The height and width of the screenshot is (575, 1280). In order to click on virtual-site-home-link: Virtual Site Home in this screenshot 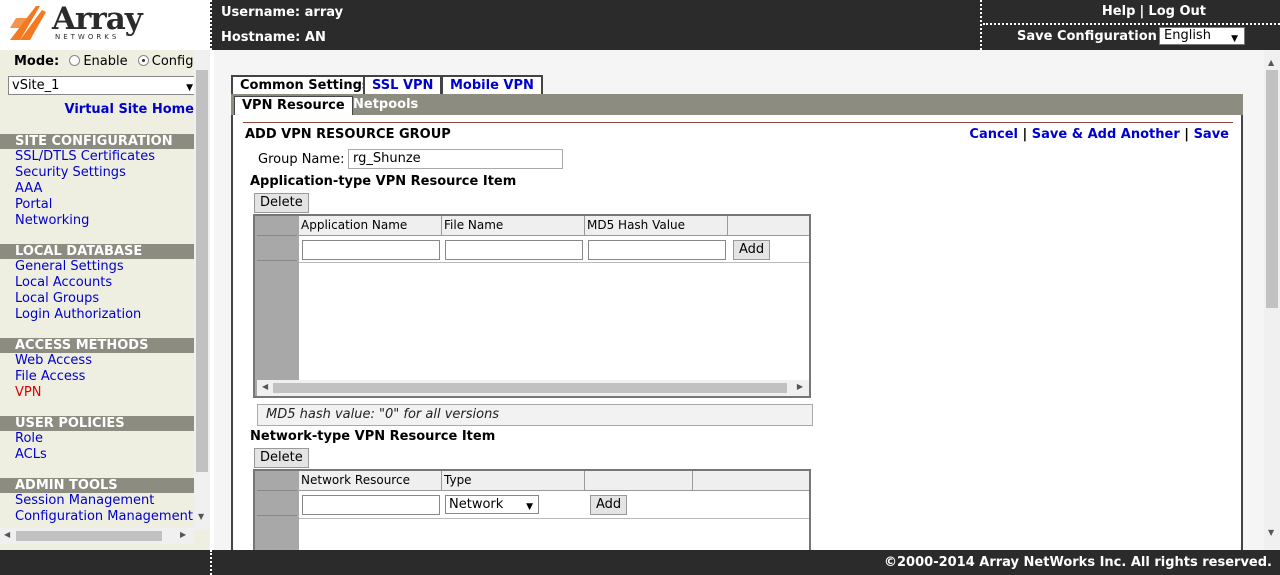, I will do `click(129, 109)`.